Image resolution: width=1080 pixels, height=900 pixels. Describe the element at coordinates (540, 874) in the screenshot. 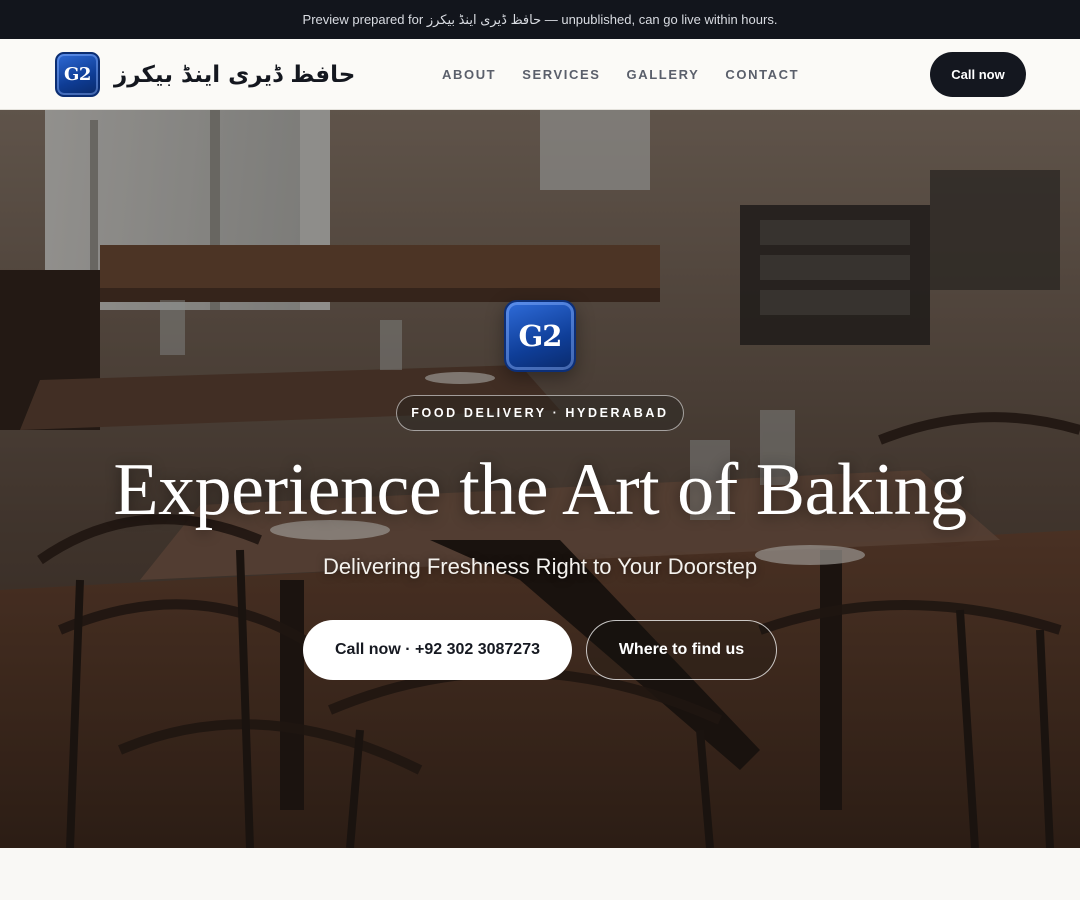

I see `next-section` at that location.